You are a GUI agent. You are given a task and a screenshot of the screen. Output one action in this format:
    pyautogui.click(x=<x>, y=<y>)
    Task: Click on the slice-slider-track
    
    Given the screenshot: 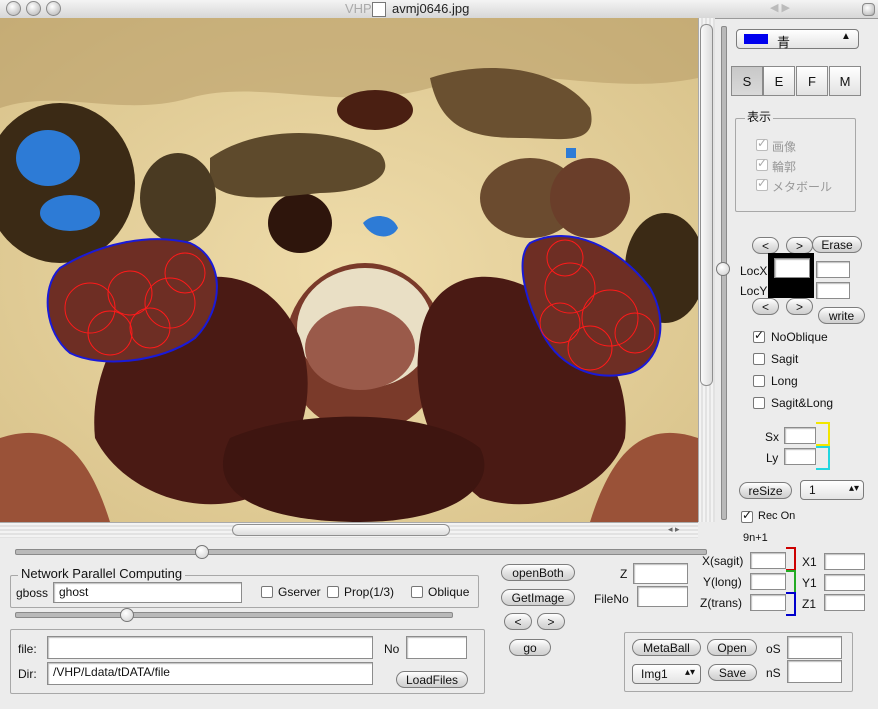 What is the action you would take?
    pyautogui.click(x=361, y=552)
    